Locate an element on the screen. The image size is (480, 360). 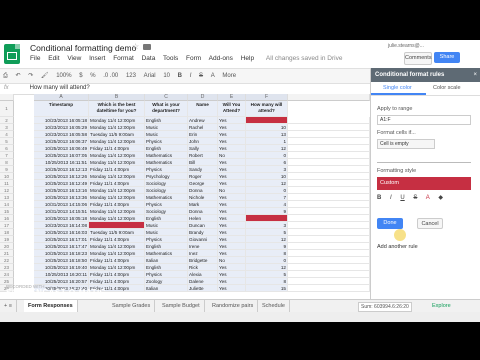
star-icon: ☆ is located at coordinates (135, 46).